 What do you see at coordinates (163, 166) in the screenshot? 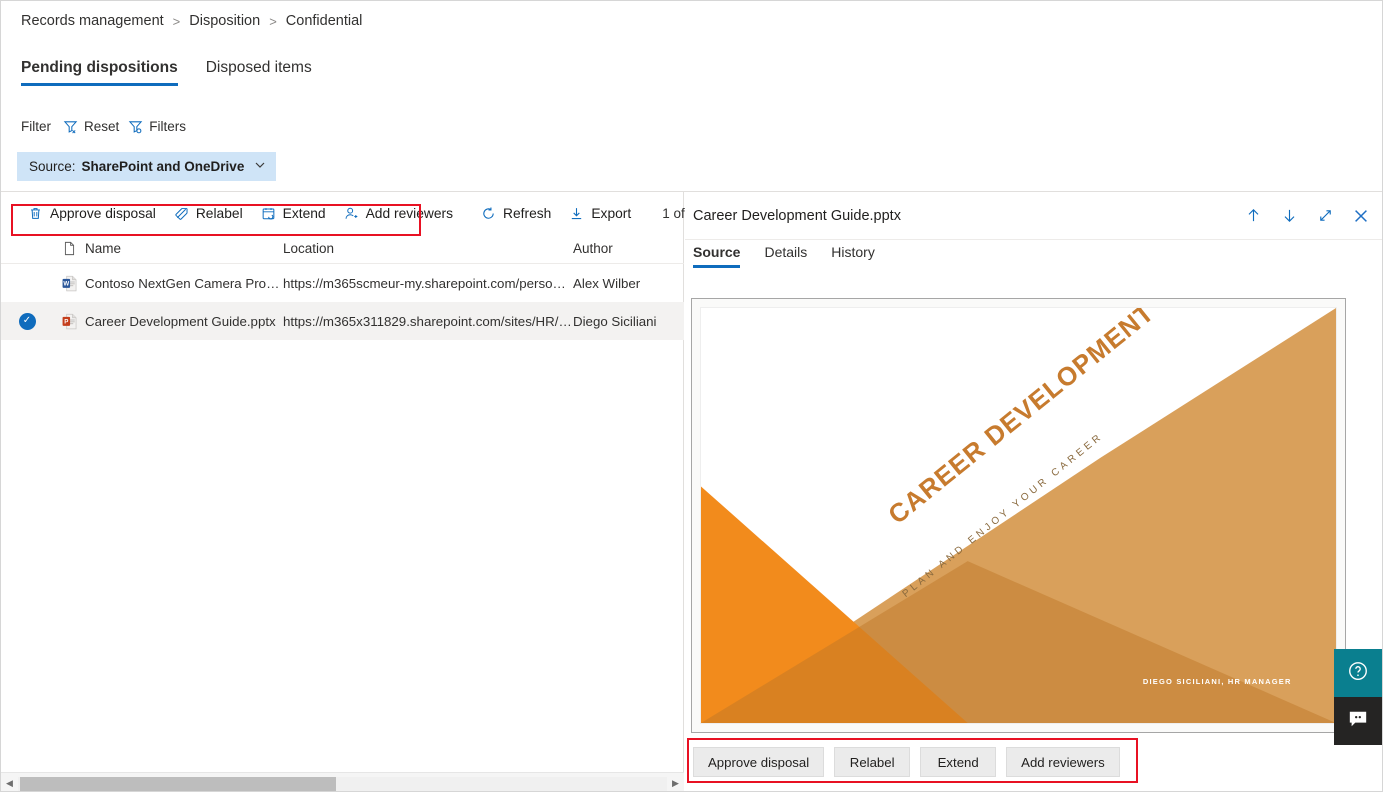
I see `source-pill-value: SharePoint and OneDrive` at bounding box center [163, 166].